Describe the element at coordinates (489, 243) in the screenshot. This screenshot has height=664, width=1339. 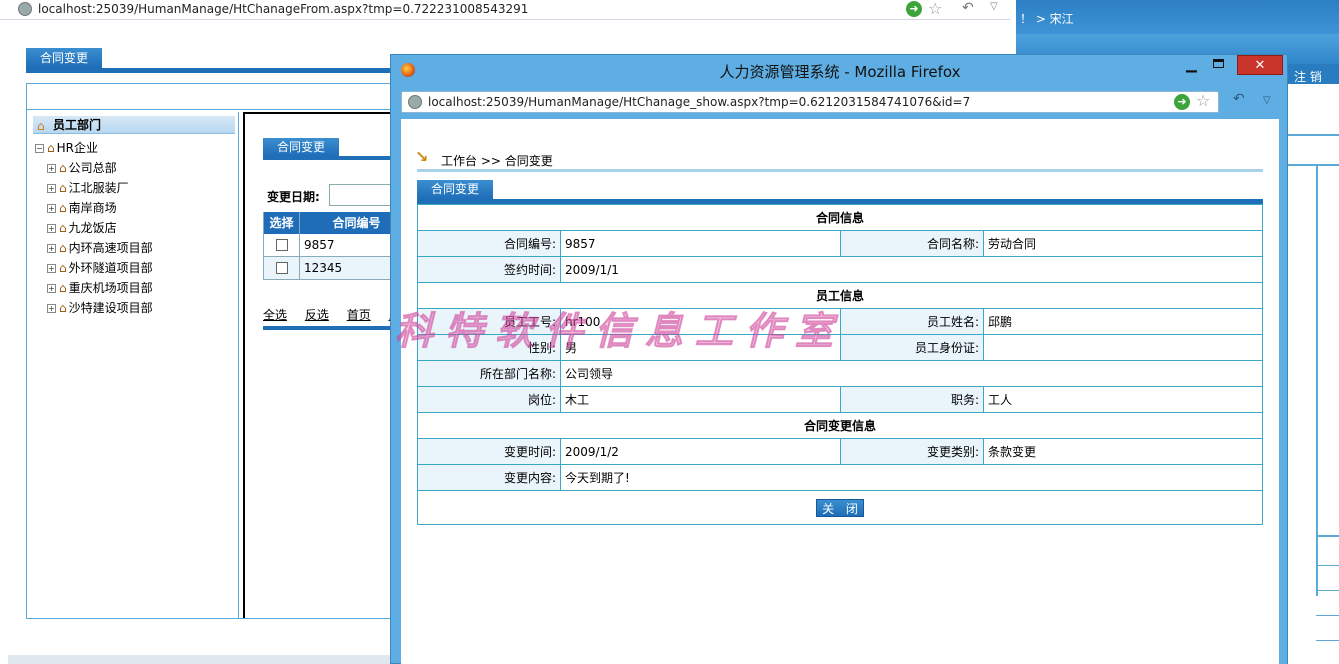
I see `contract-no-label: 合同编号:` at that location.